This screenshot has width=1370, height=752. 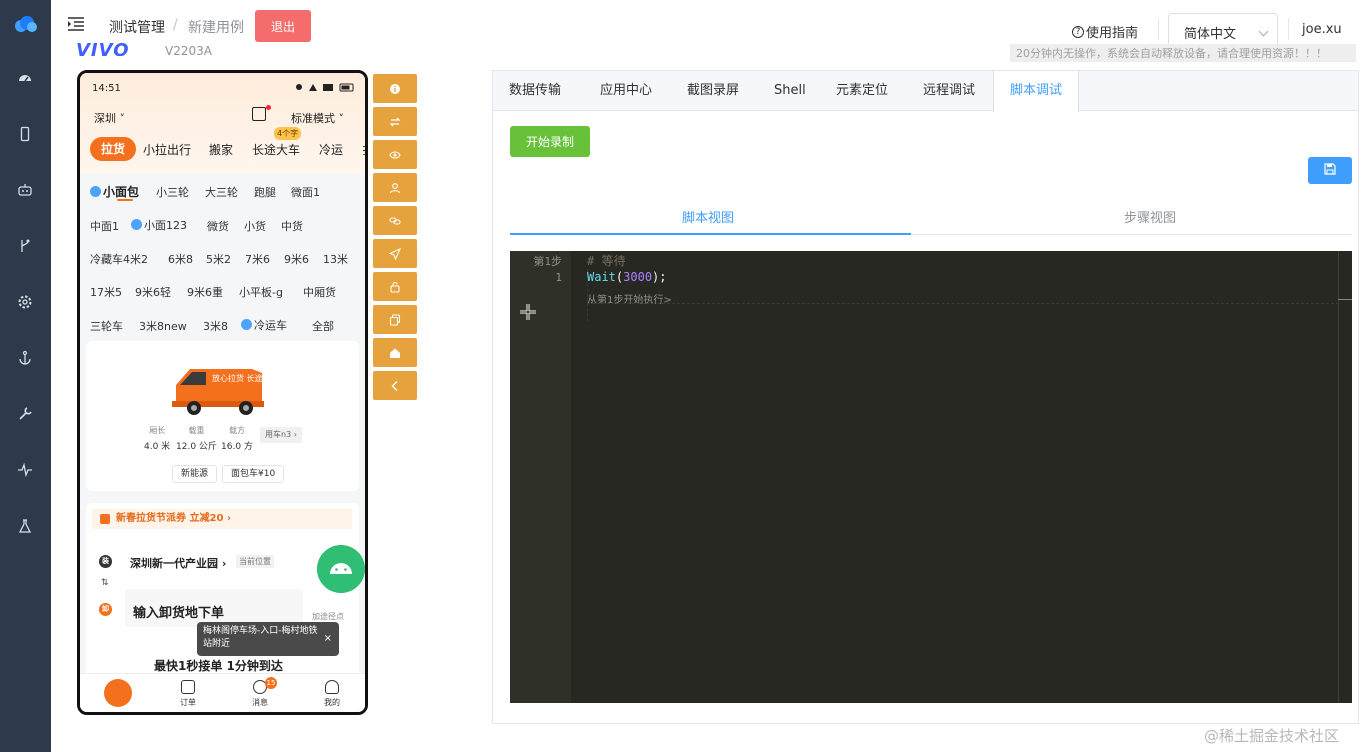 What do you see at coordinates (106, 292) in the screenshot?
I see `vehicle-option: 17米5` at bounding box center [106, 292].